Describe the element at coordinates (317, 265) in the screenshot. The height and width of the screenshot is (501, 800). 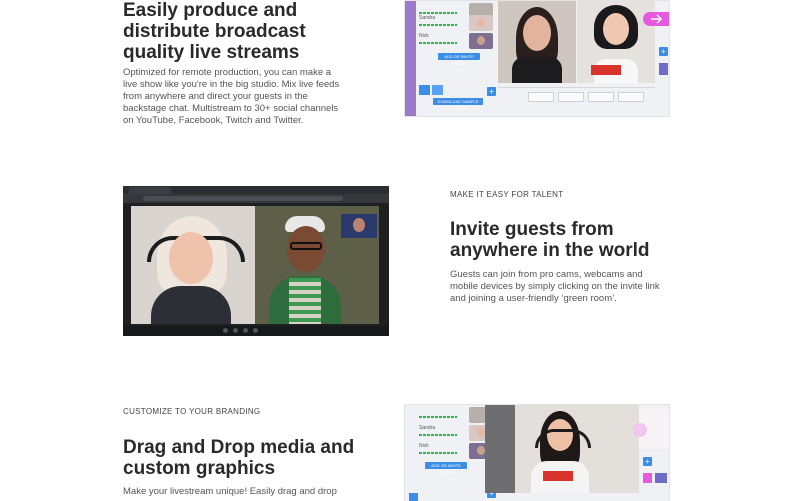
I see `participant-video-right` at that location.